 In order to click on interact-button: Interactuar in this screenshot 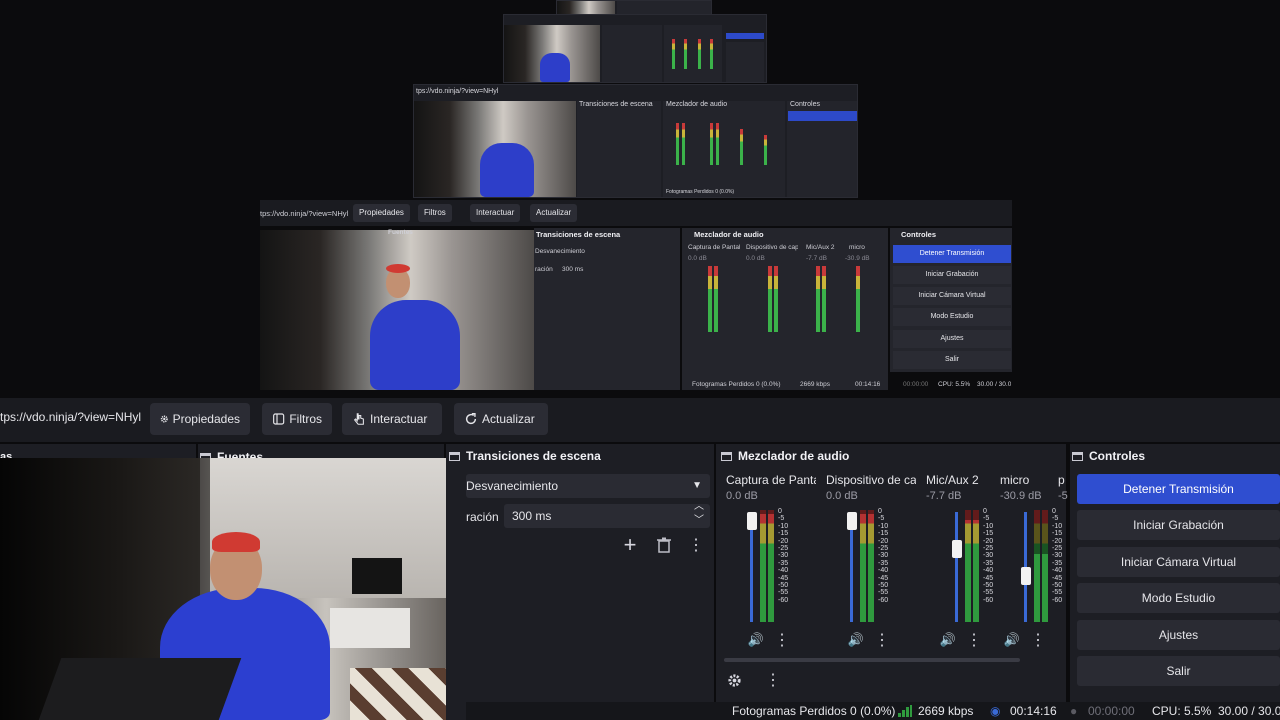, I will do `click(392, 419)`.